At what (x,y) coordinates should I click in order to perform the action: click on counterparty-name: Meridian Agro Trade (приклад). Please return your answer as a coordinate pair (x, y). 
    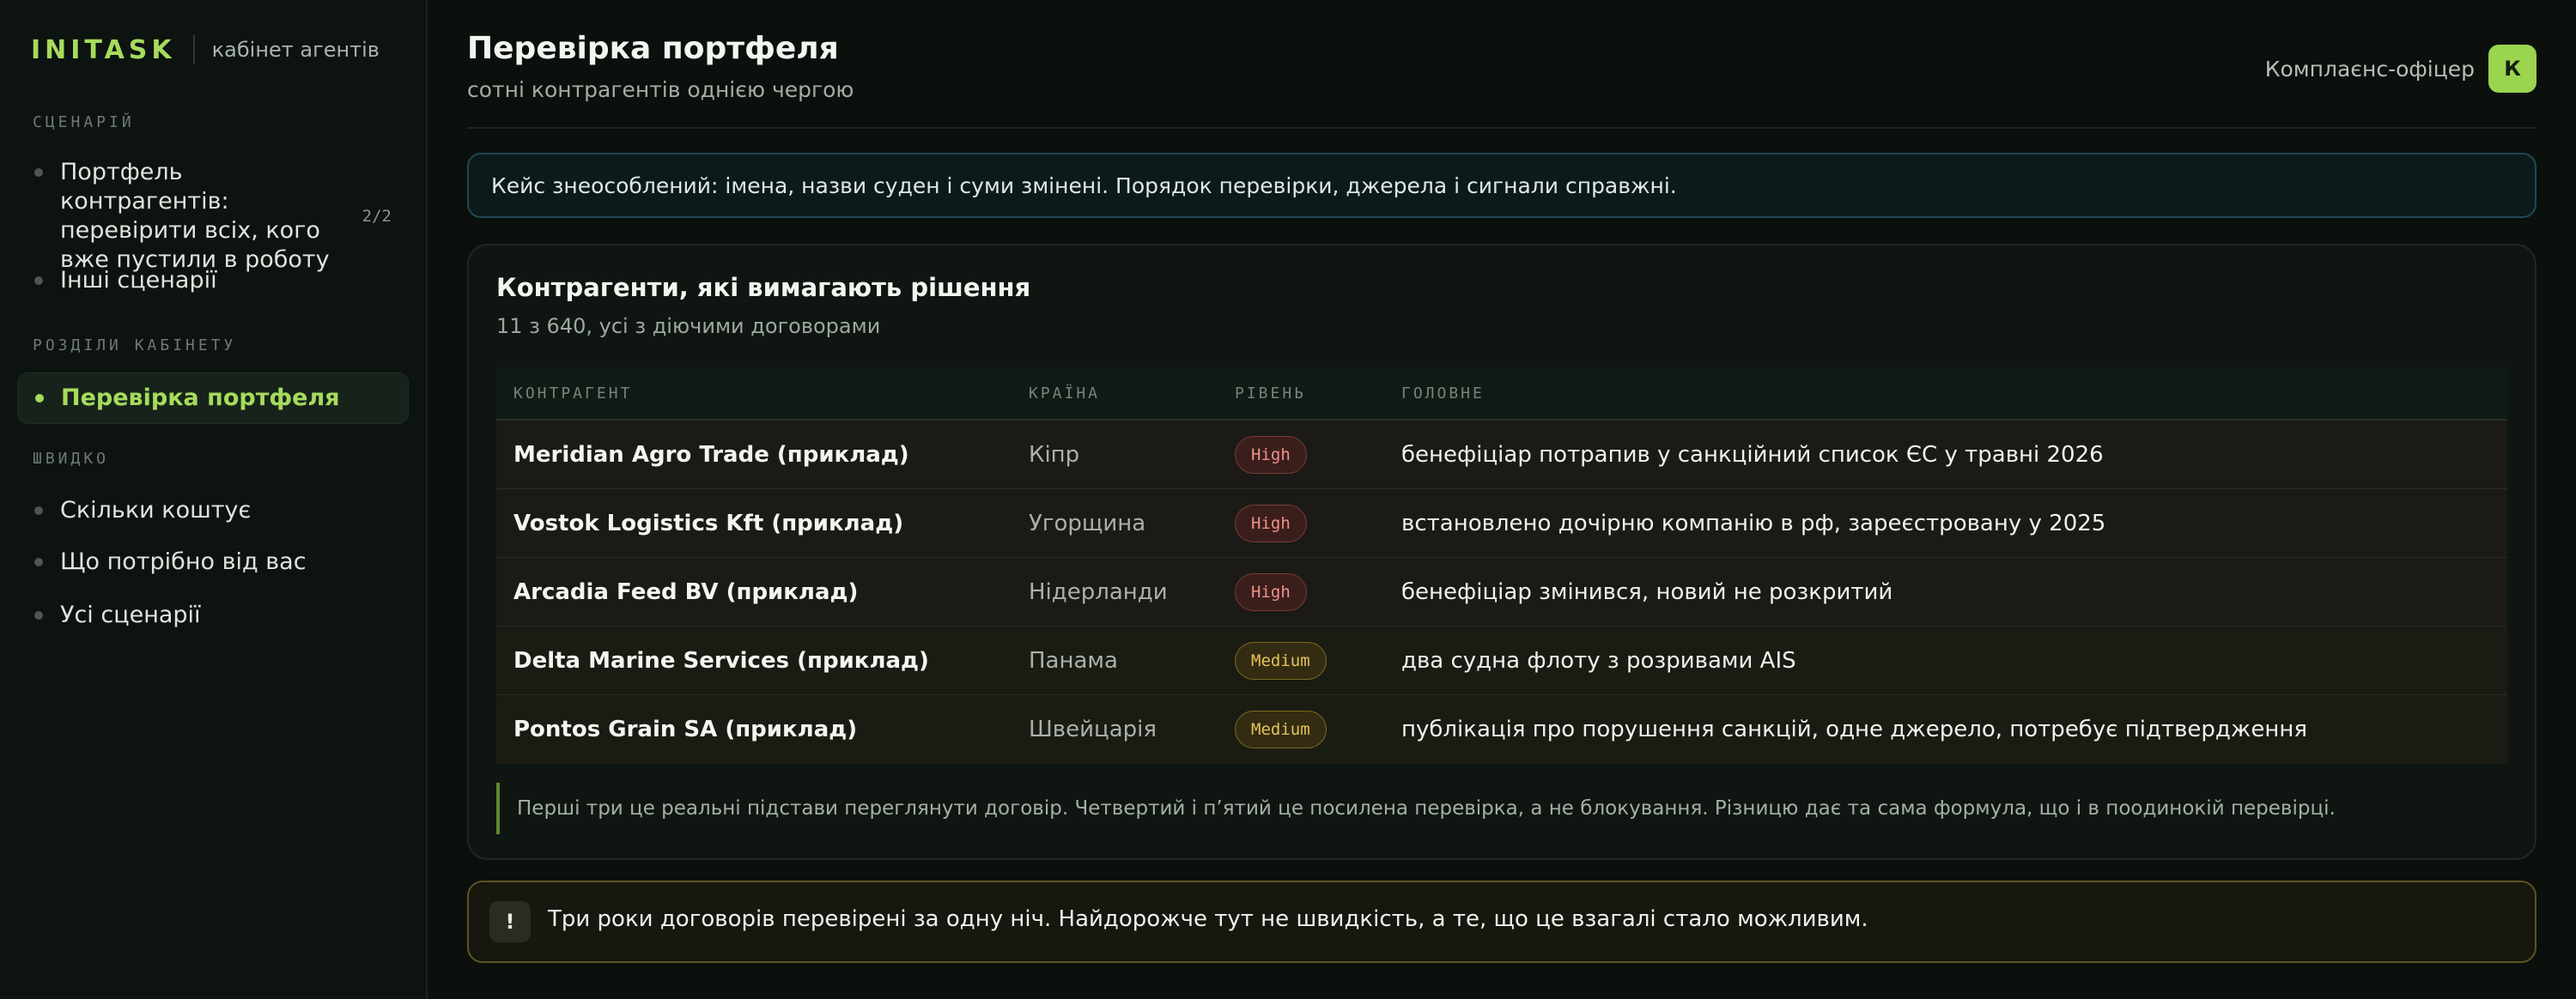
    Looking at the image, I should click on (711, 454).